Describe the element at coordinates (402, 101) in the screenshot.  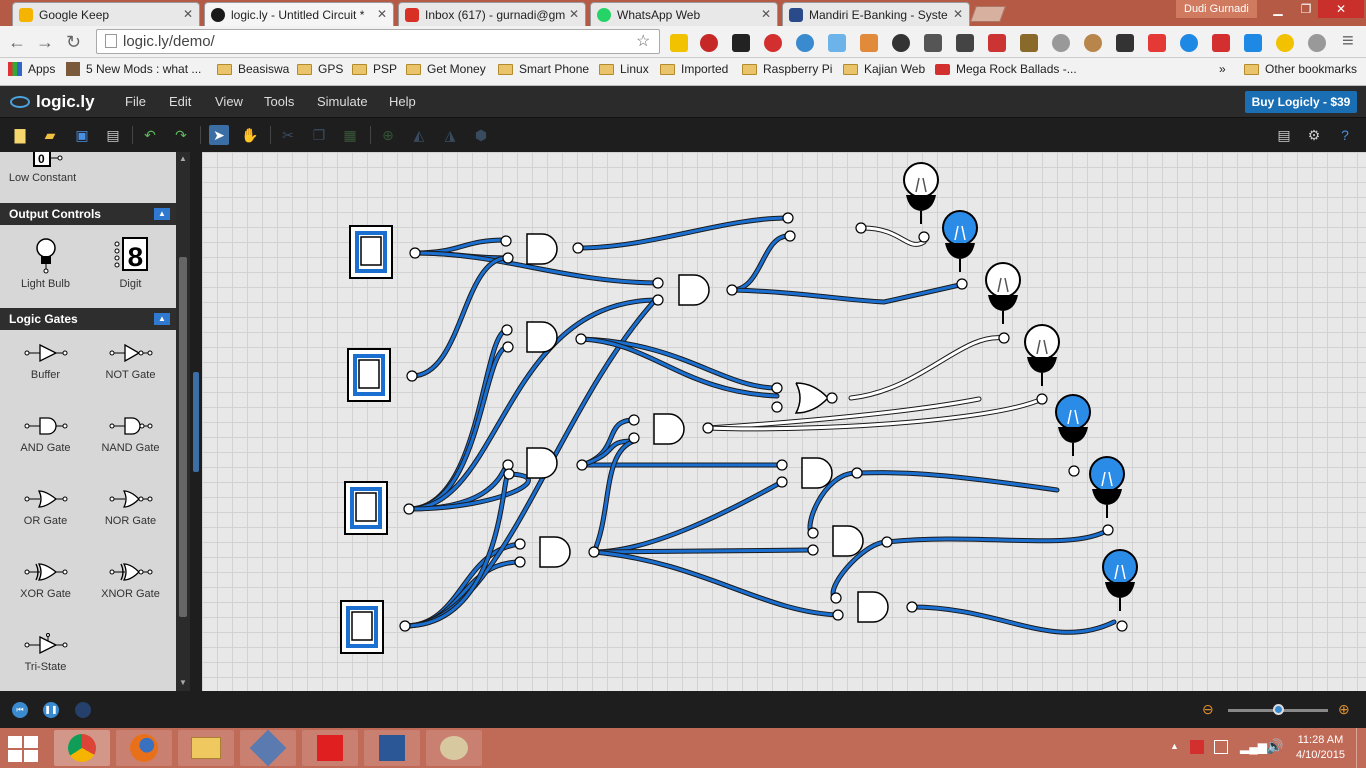
I see `menu-help: Help` at that location.